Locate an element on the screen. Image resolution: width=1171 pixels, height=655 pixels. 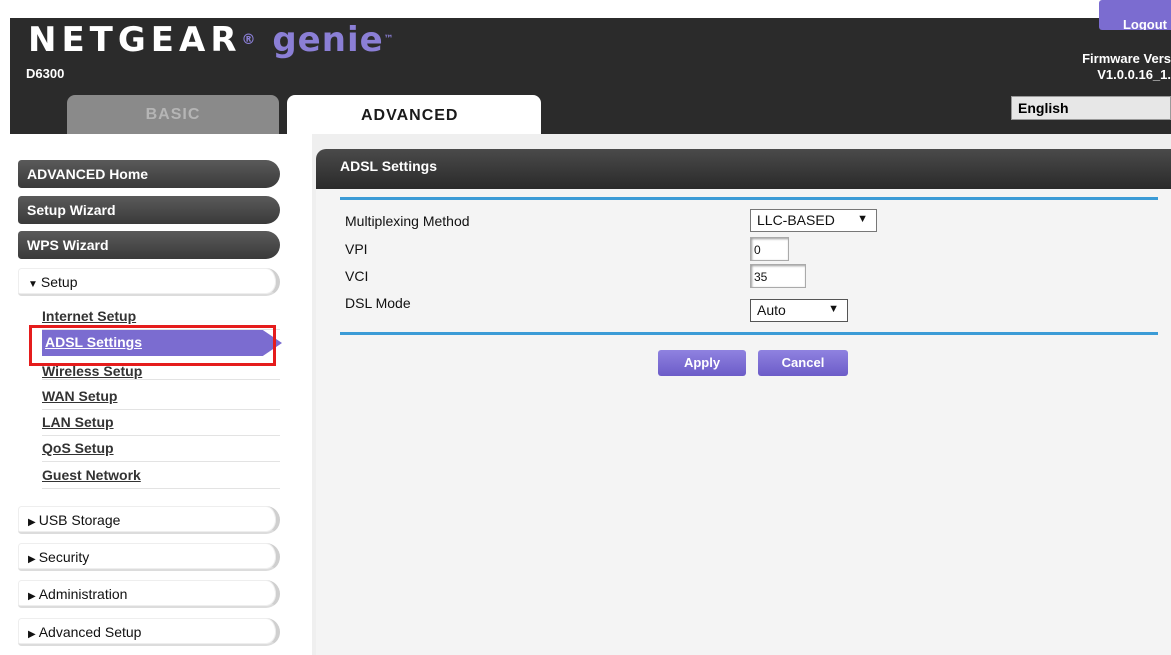
sidebar-subitem-wan-setup: WAN Setup is located at coordinates (161, 397).